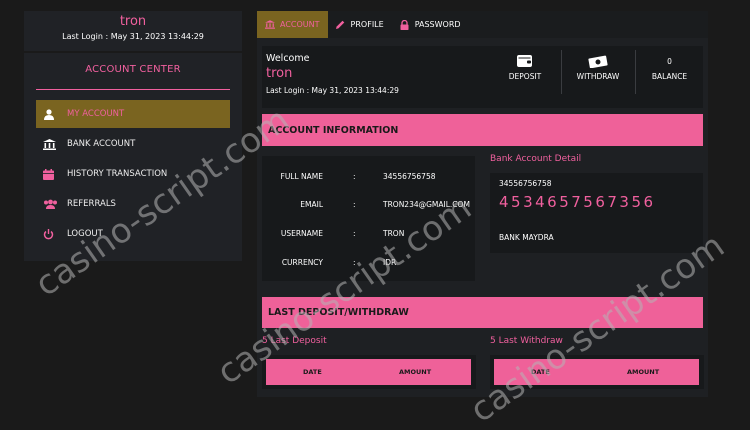 This screenshot has width=750, height=430. Describe the element at coordinates (302, 262) in the screenshot. I see `info-key: CURRENCY` at that location.